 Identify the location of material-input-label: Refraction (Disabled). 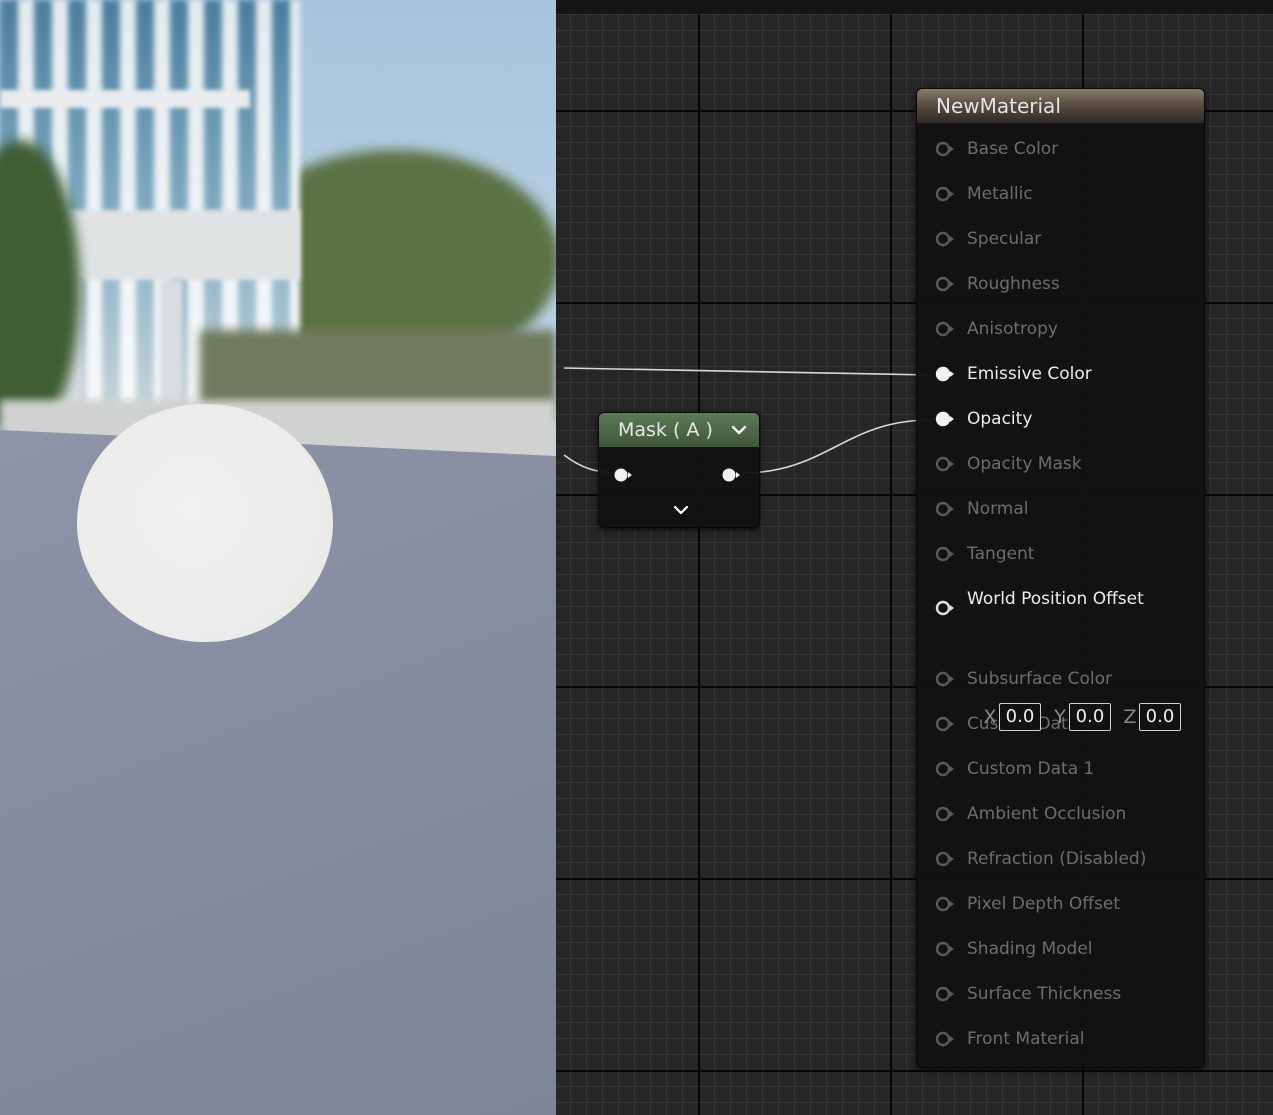
(1057, 859).